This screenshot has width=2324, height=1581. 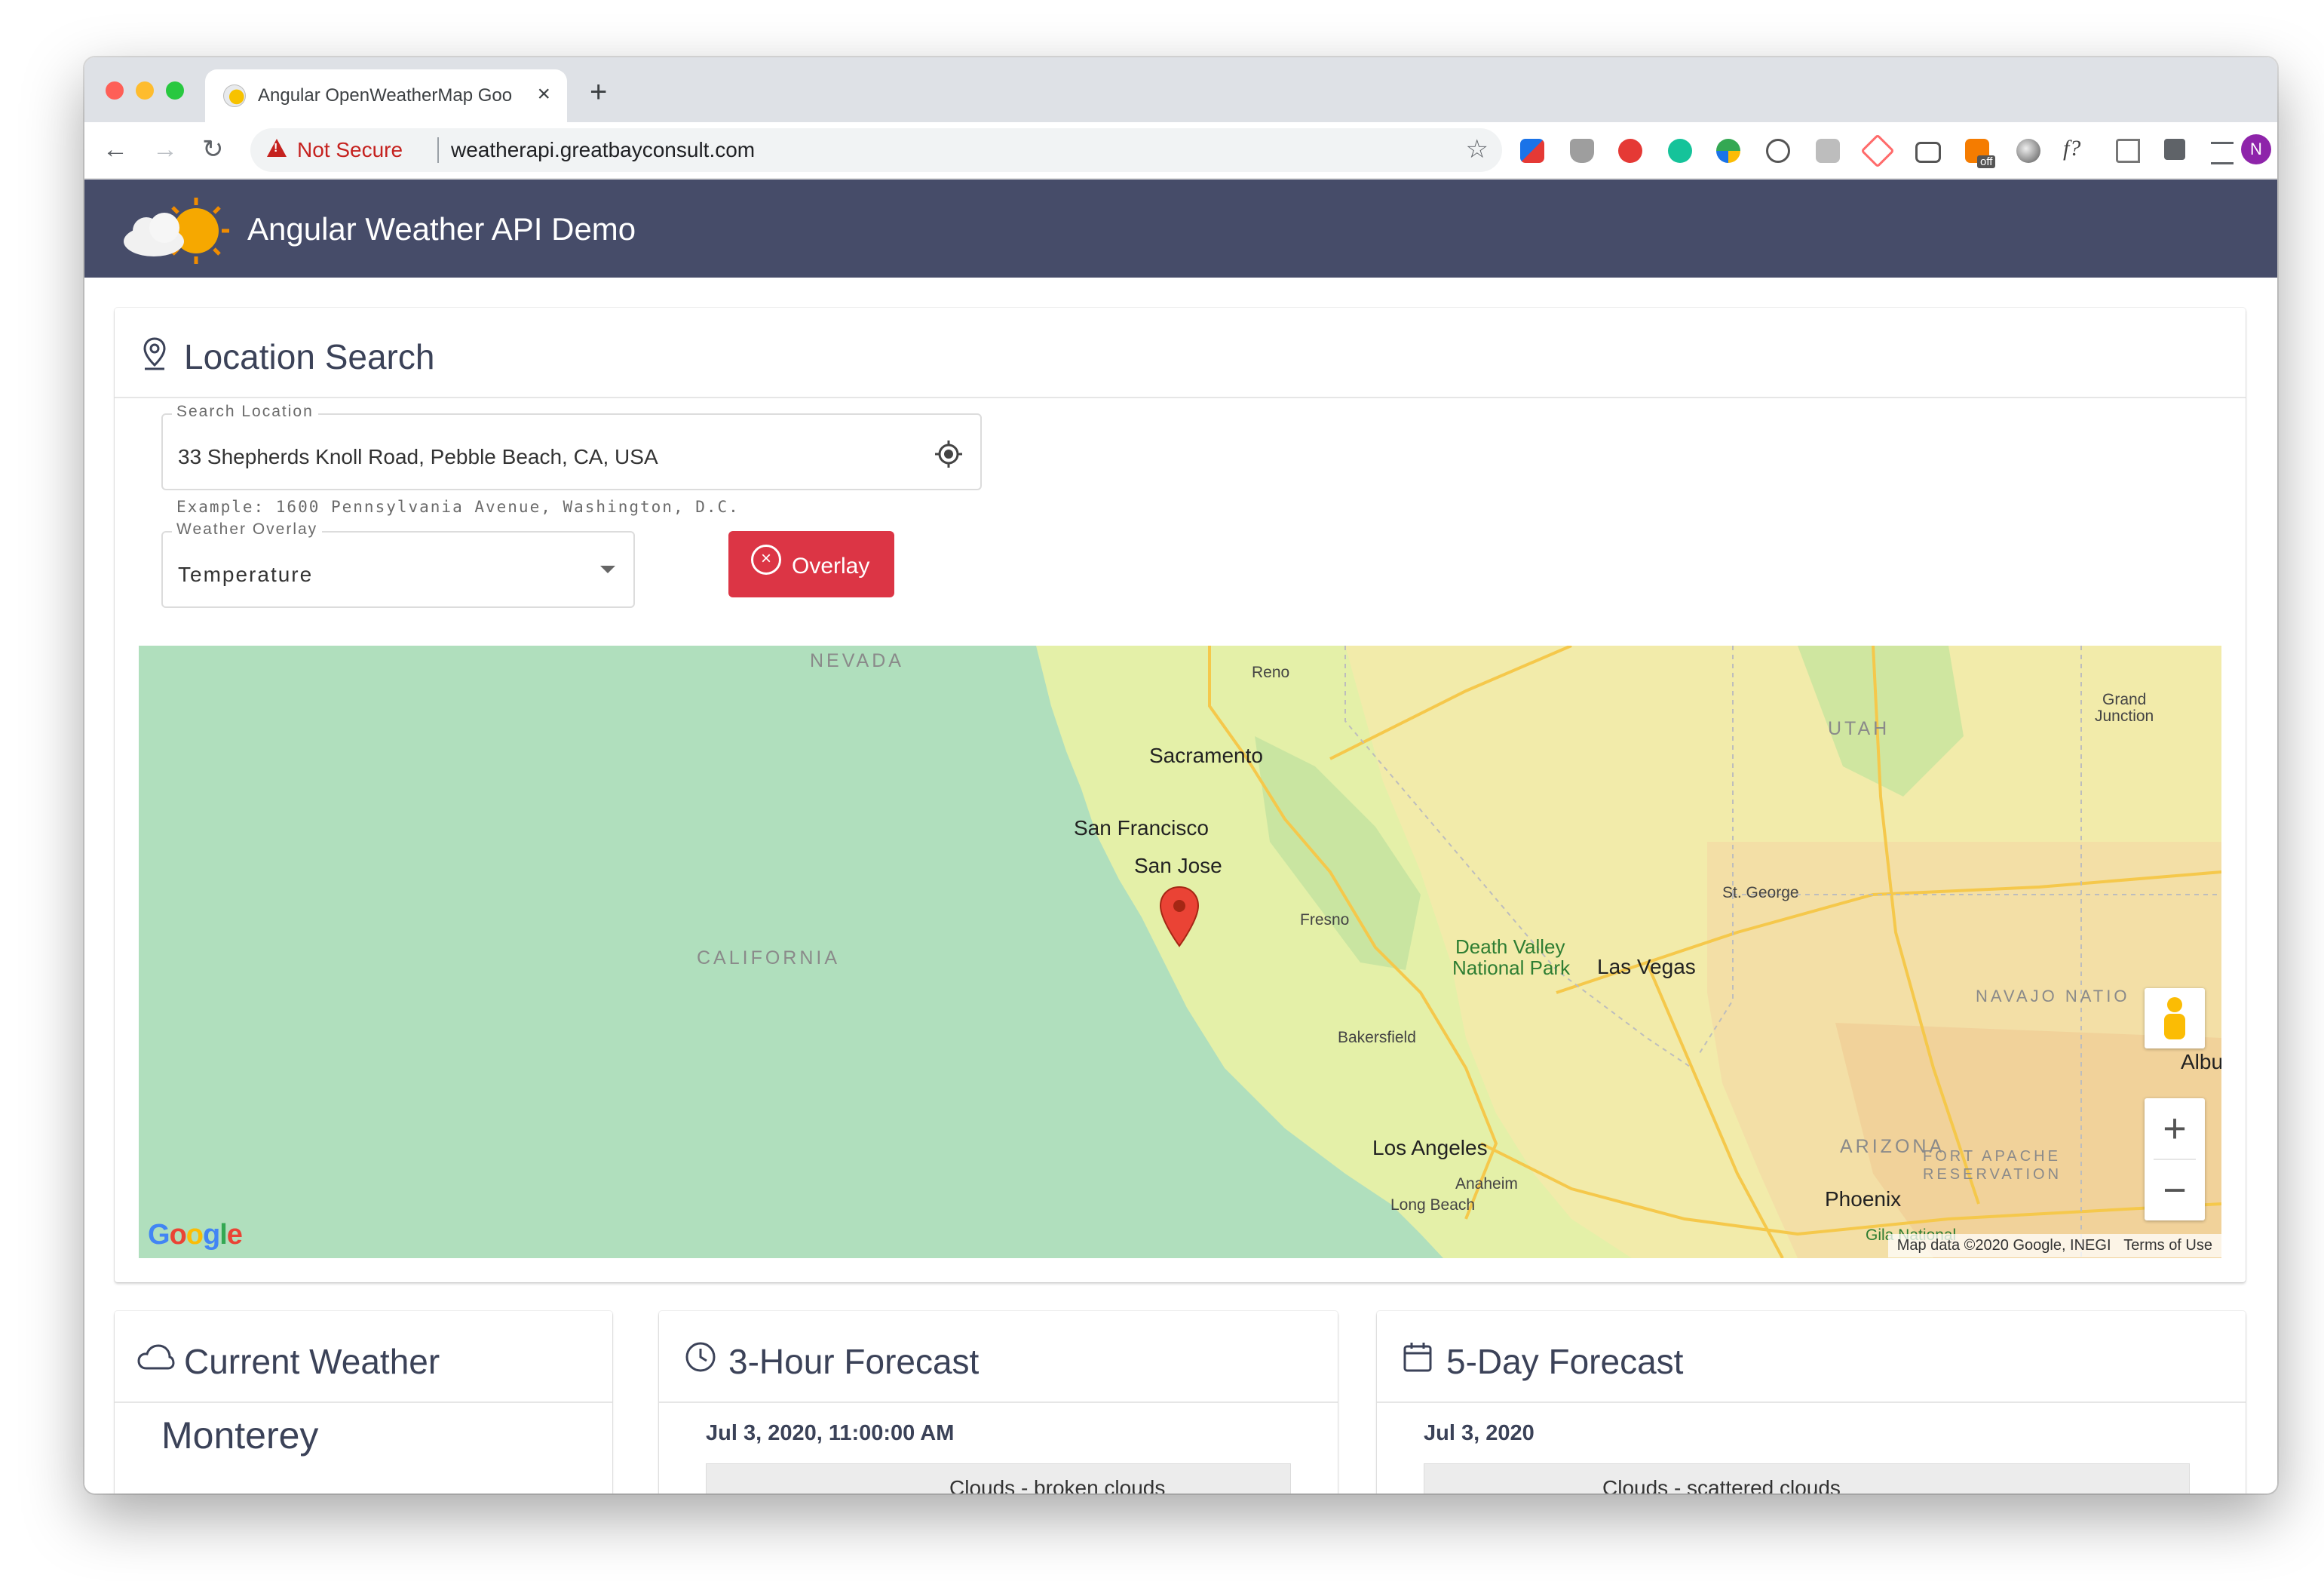 I want to click on five-day-description: Clouds - scattered clouds, so click(x=1722, y=1485).